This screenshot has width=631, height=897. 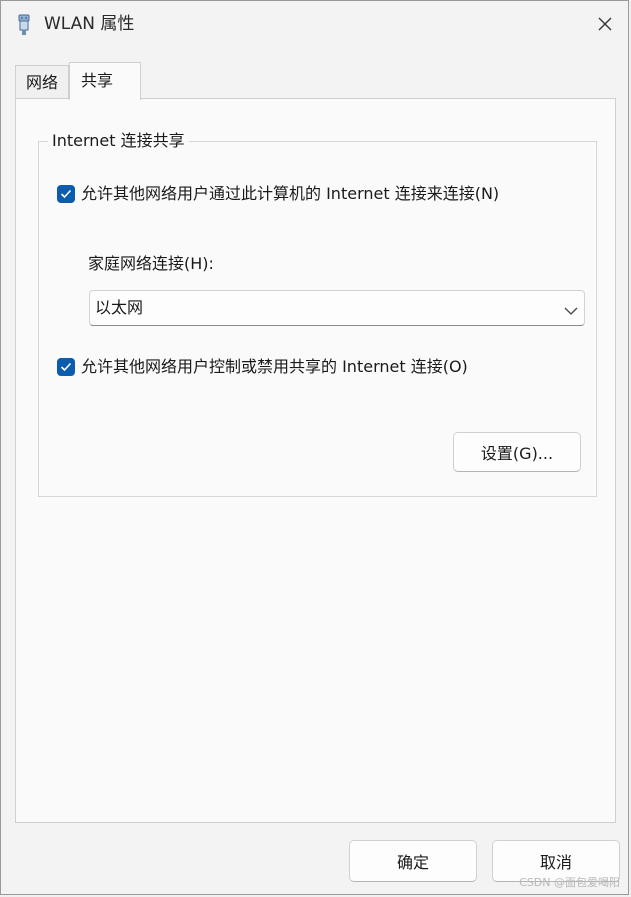 I want to click on allow-control-option: 允许其他网络用户控制或禁用共享的 Internet 连接(O), so click(x=262, y=367).